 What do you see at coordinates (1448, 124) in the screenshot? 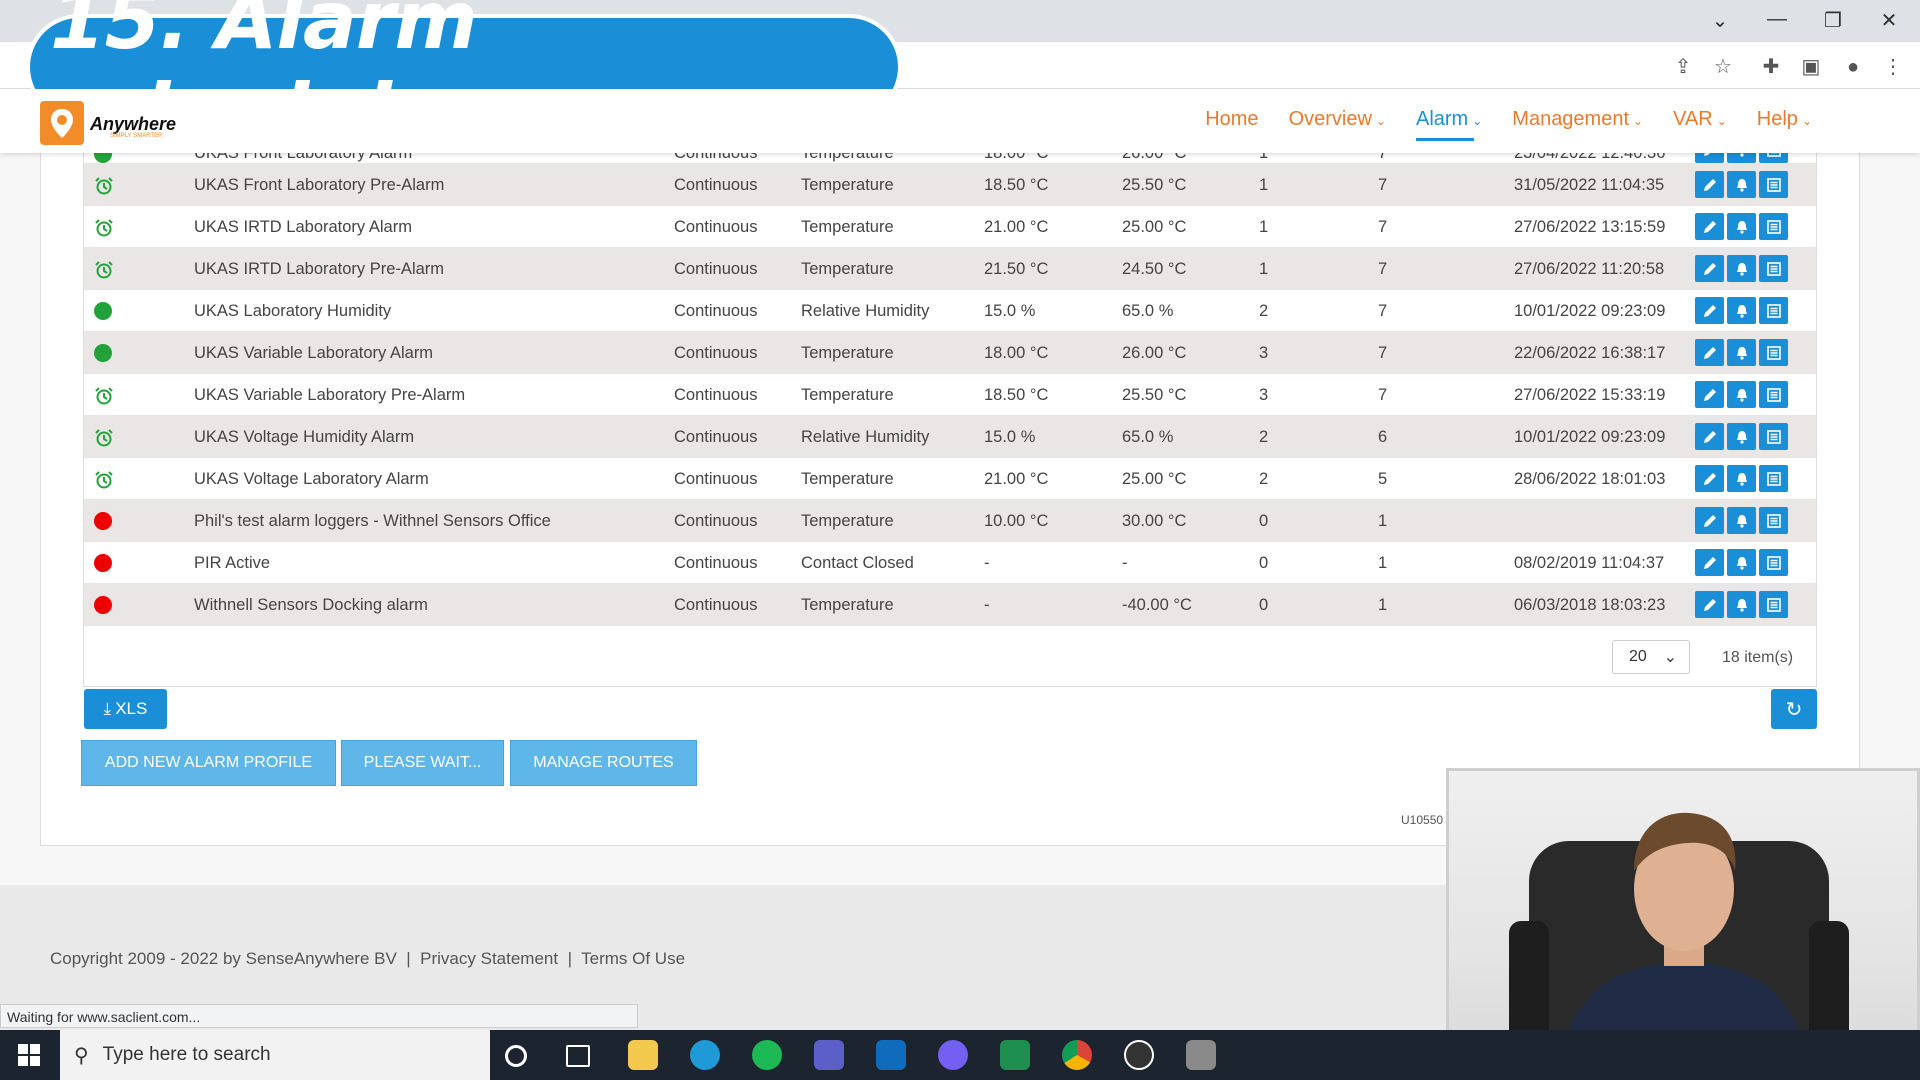
I see `nav-alarm: Alarm ⌄` at bounding box center [1448, 124].